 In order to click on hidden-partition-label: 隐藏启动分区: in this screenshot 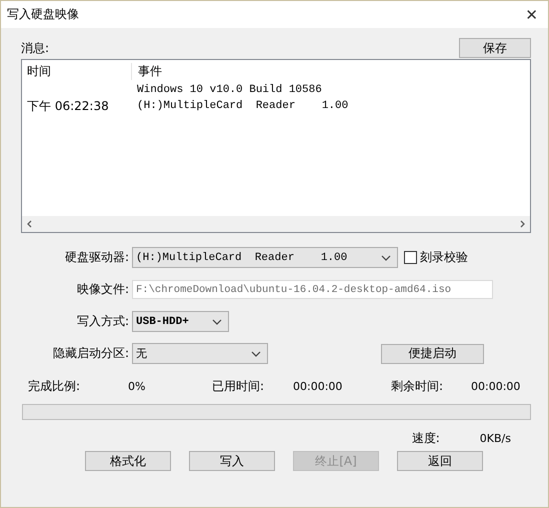, I will do `click(91, 353)`.